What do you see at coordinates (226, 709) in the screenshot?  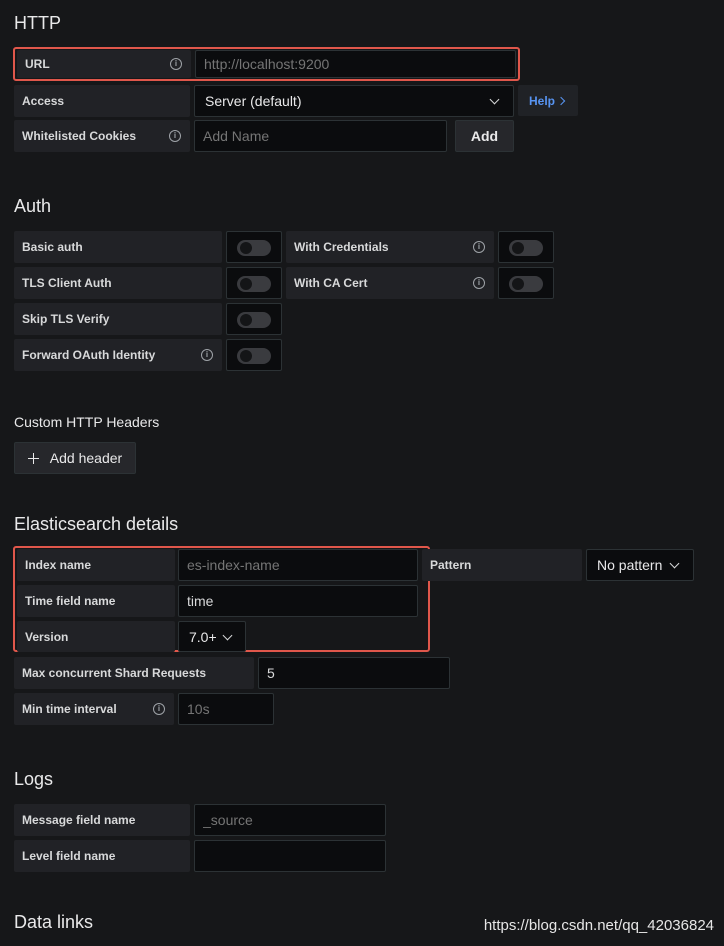 I see `min-time-interval-input` at bounding box center [226, 709].